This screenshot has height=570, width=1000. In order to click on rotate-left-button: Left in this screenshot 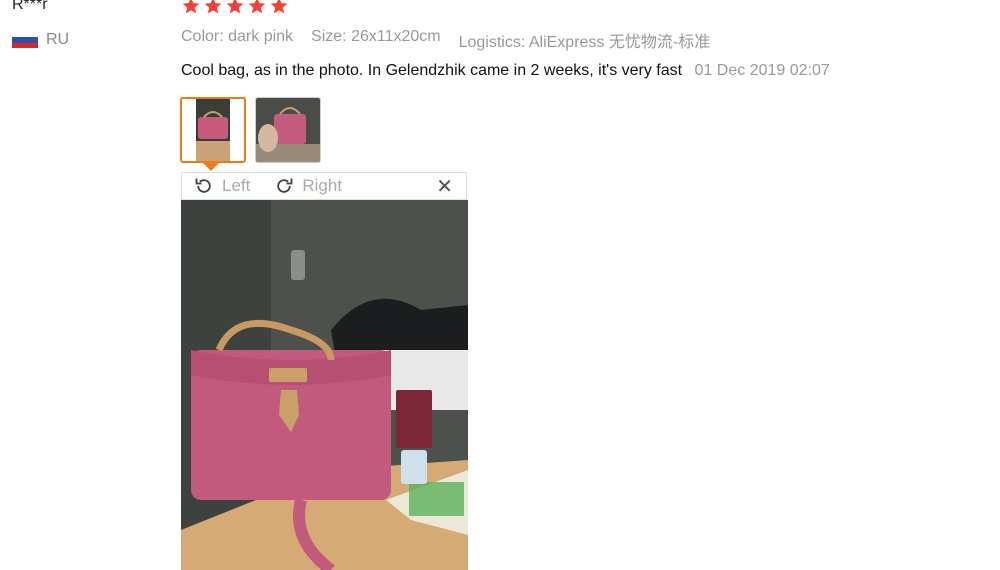, I will do `click(222, 186)`.